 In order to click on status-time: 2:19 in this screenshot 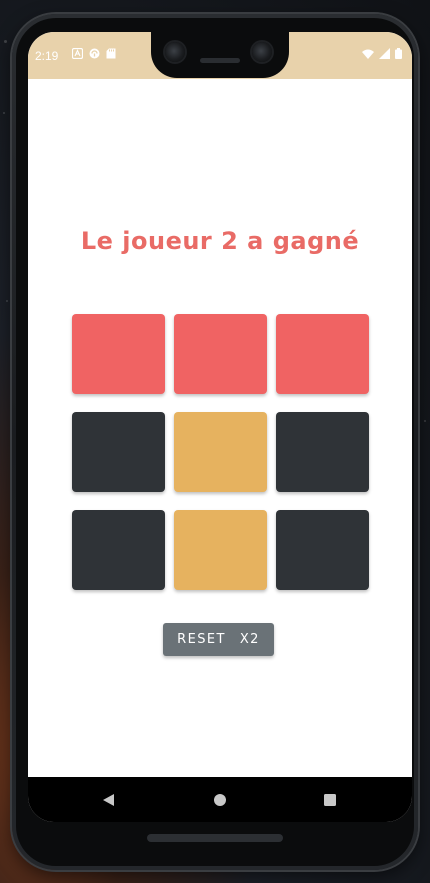, I will do `click(47, 56)`.